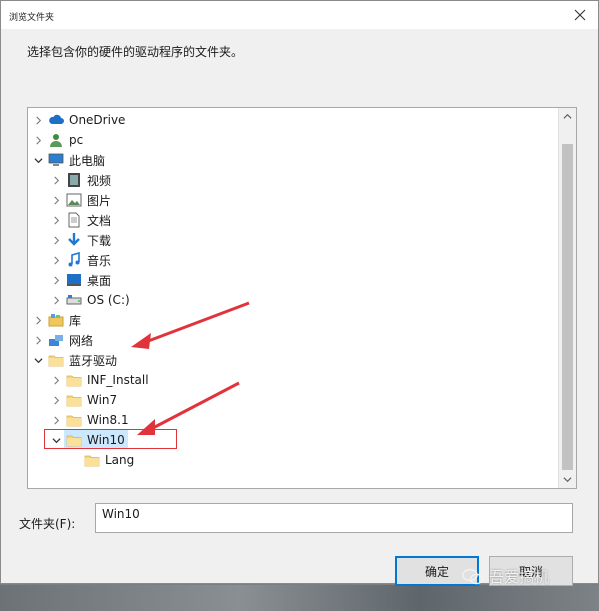 Image resolution: width=599 pixels, height=611 pixels. I want to click on folder-field-label: 文件夹(F):, so click(47, 524).